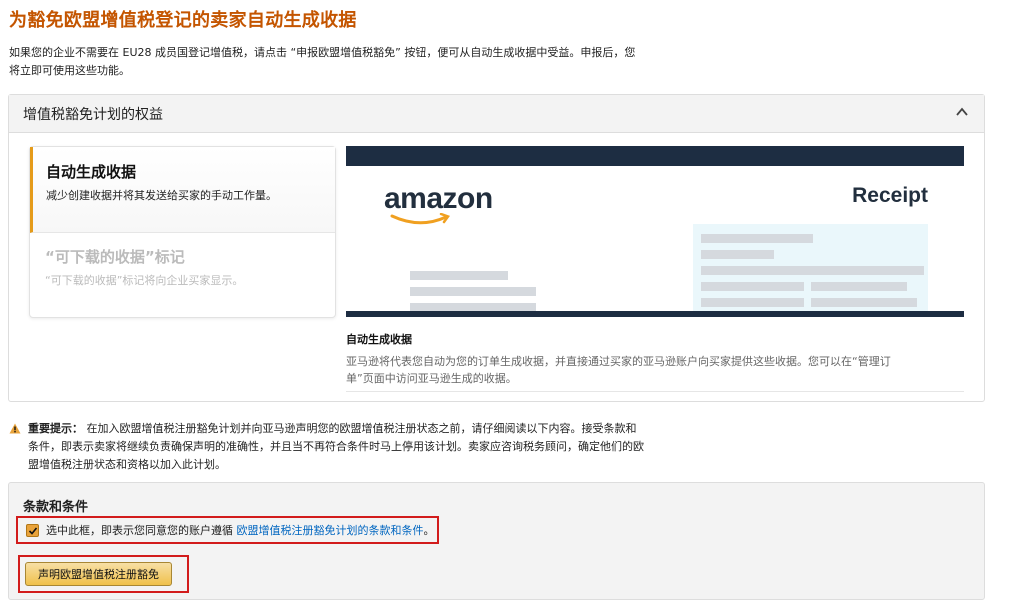 This screenshot has height=612, width=1021. Describe the element at coordinates (655, 314) in the screenshot. I see `receipt-bottom-bar` at that location.